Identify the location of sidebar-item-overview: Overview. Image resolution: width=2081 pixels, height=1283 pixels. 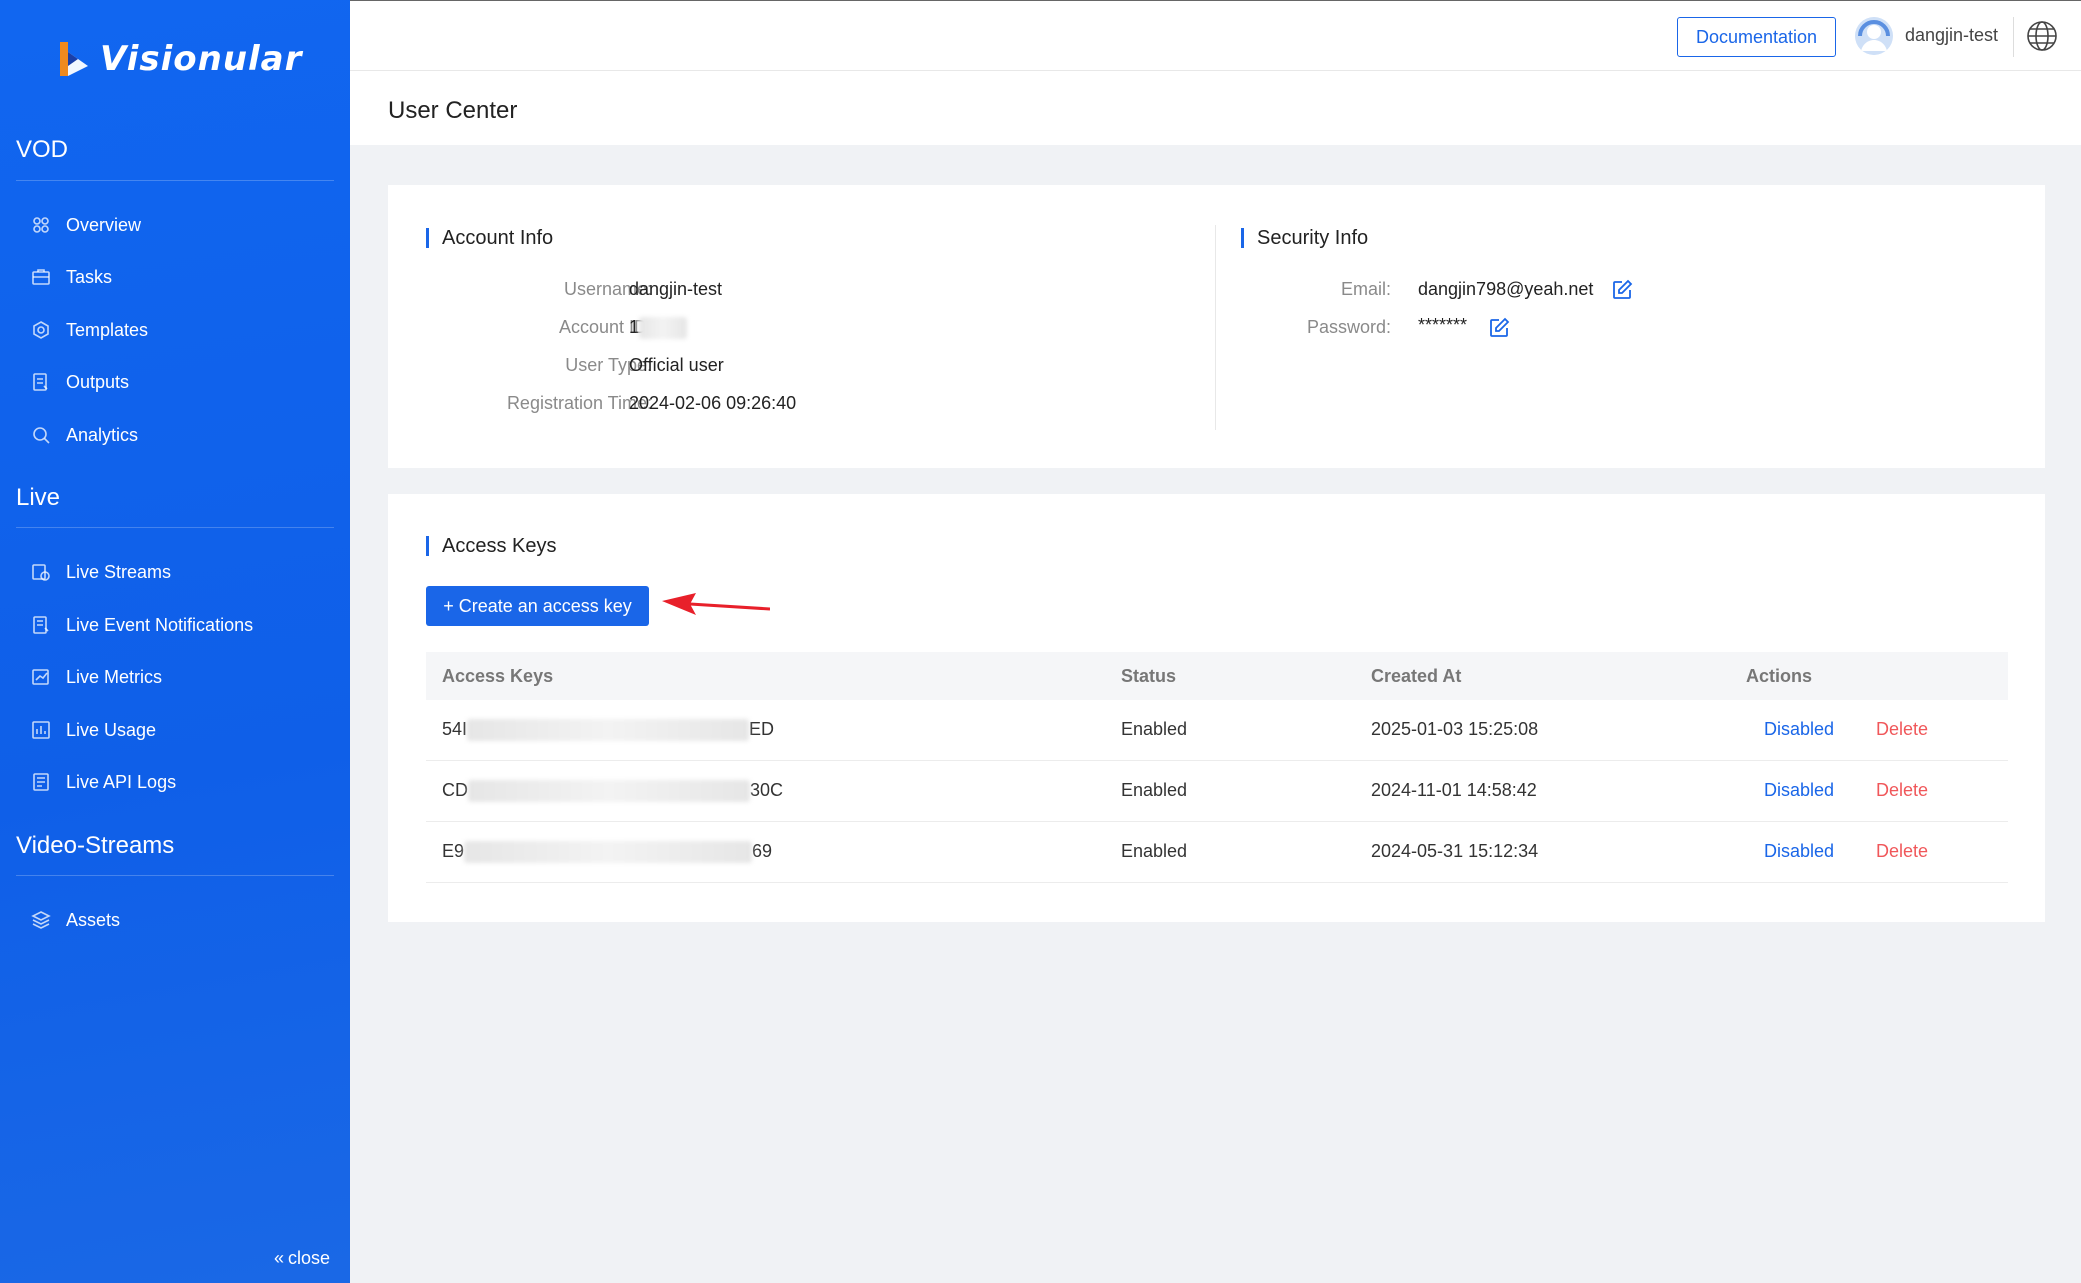
(85, 225).